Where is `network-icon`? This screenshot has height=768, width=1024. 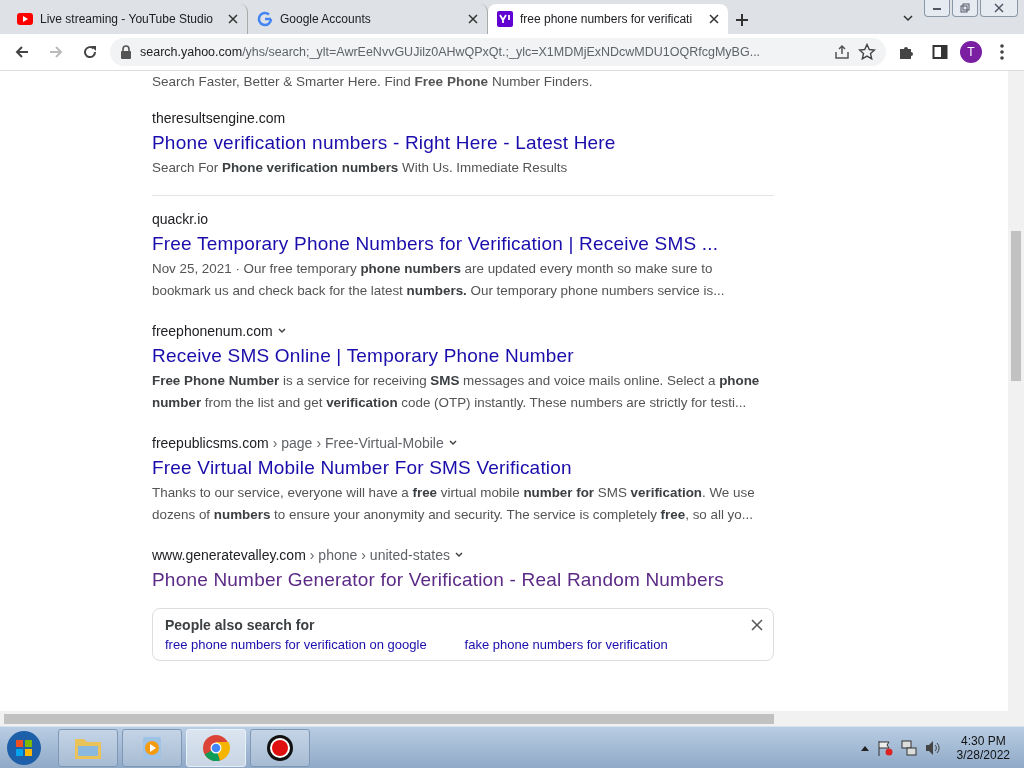
network-icon is located at coordinates (908, 747).